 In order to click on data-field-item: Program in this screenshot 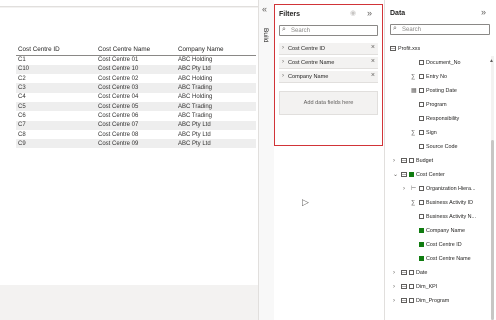, I will do `click(433, 105)`.